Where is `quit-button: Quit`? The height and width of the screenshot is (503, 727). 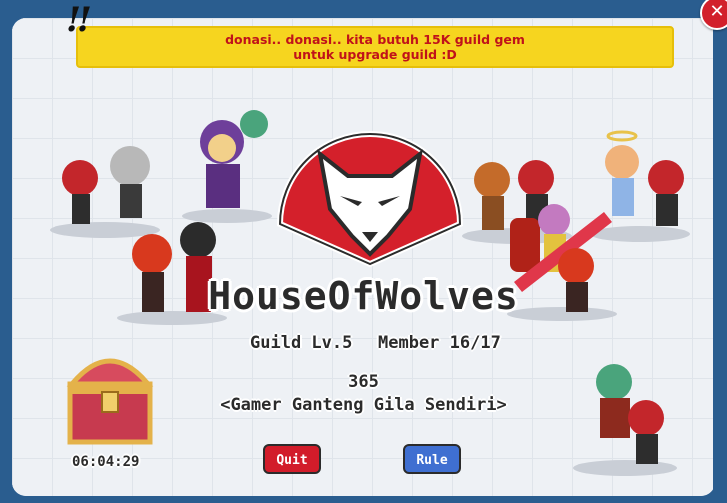 quit-button: Quit is located at coordinates (292, 459).